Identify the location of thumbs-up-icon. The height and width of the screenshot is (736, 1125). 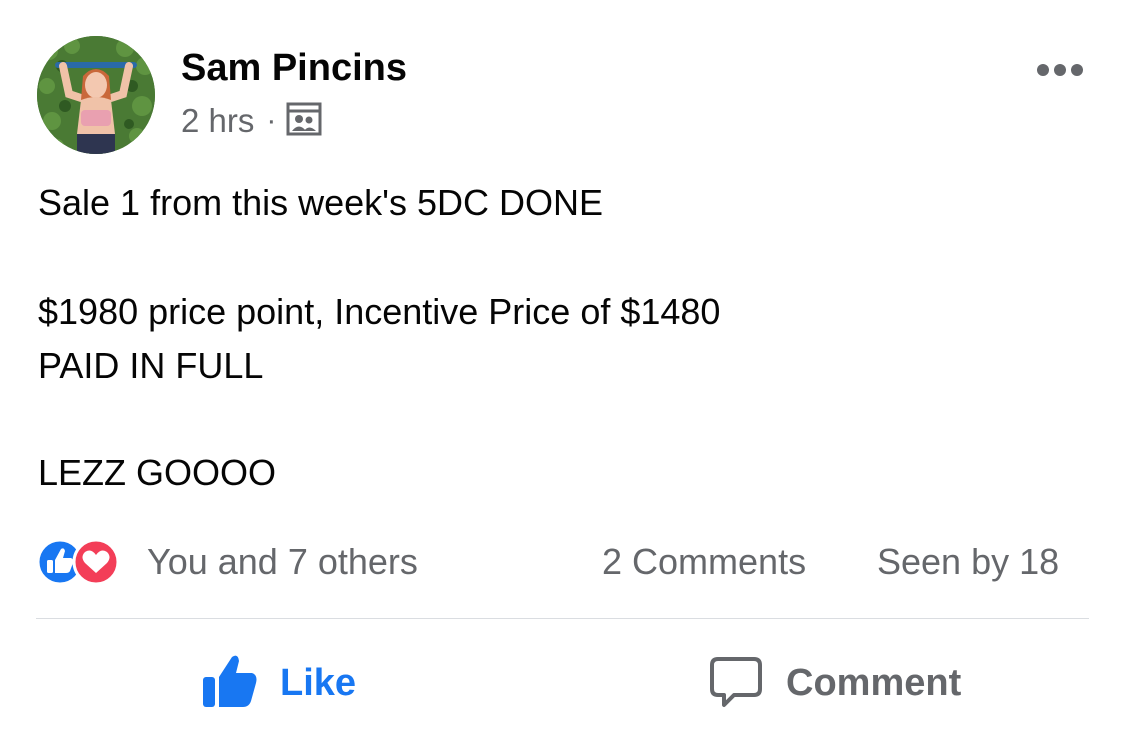
(230, 683).